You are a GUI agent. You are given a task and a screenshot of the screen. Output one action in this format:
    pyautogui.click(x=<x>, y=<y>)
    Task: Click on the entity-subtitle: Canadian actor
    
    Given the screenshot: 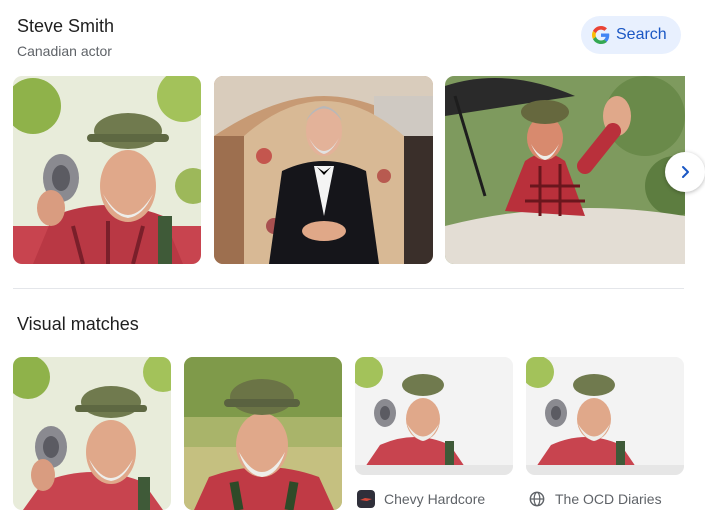 What is the action you would take?
    pyautogui.click(x=64, y=51)
    